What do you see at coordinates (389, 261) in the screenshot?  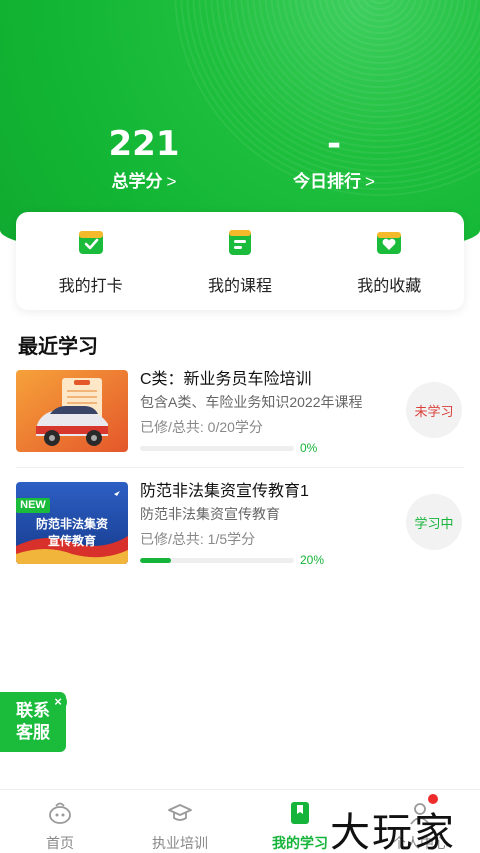 I see `quick-action-favorites: 我的收藏` at bounding box center [389, 261].